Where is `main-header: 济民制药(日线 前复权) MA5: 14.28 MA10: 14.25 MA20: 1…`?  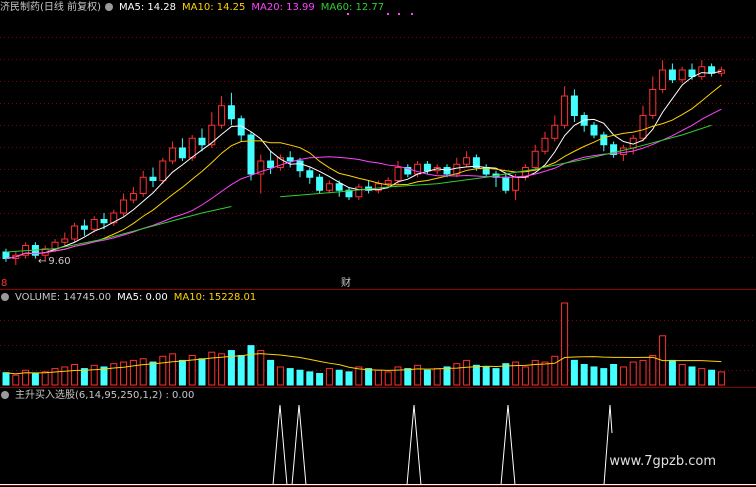 main-header: 济民制药(日线 前复权) MA5: 14.28 MA10: 14.25 MA20: 1… is located at coordinates (195, 7).